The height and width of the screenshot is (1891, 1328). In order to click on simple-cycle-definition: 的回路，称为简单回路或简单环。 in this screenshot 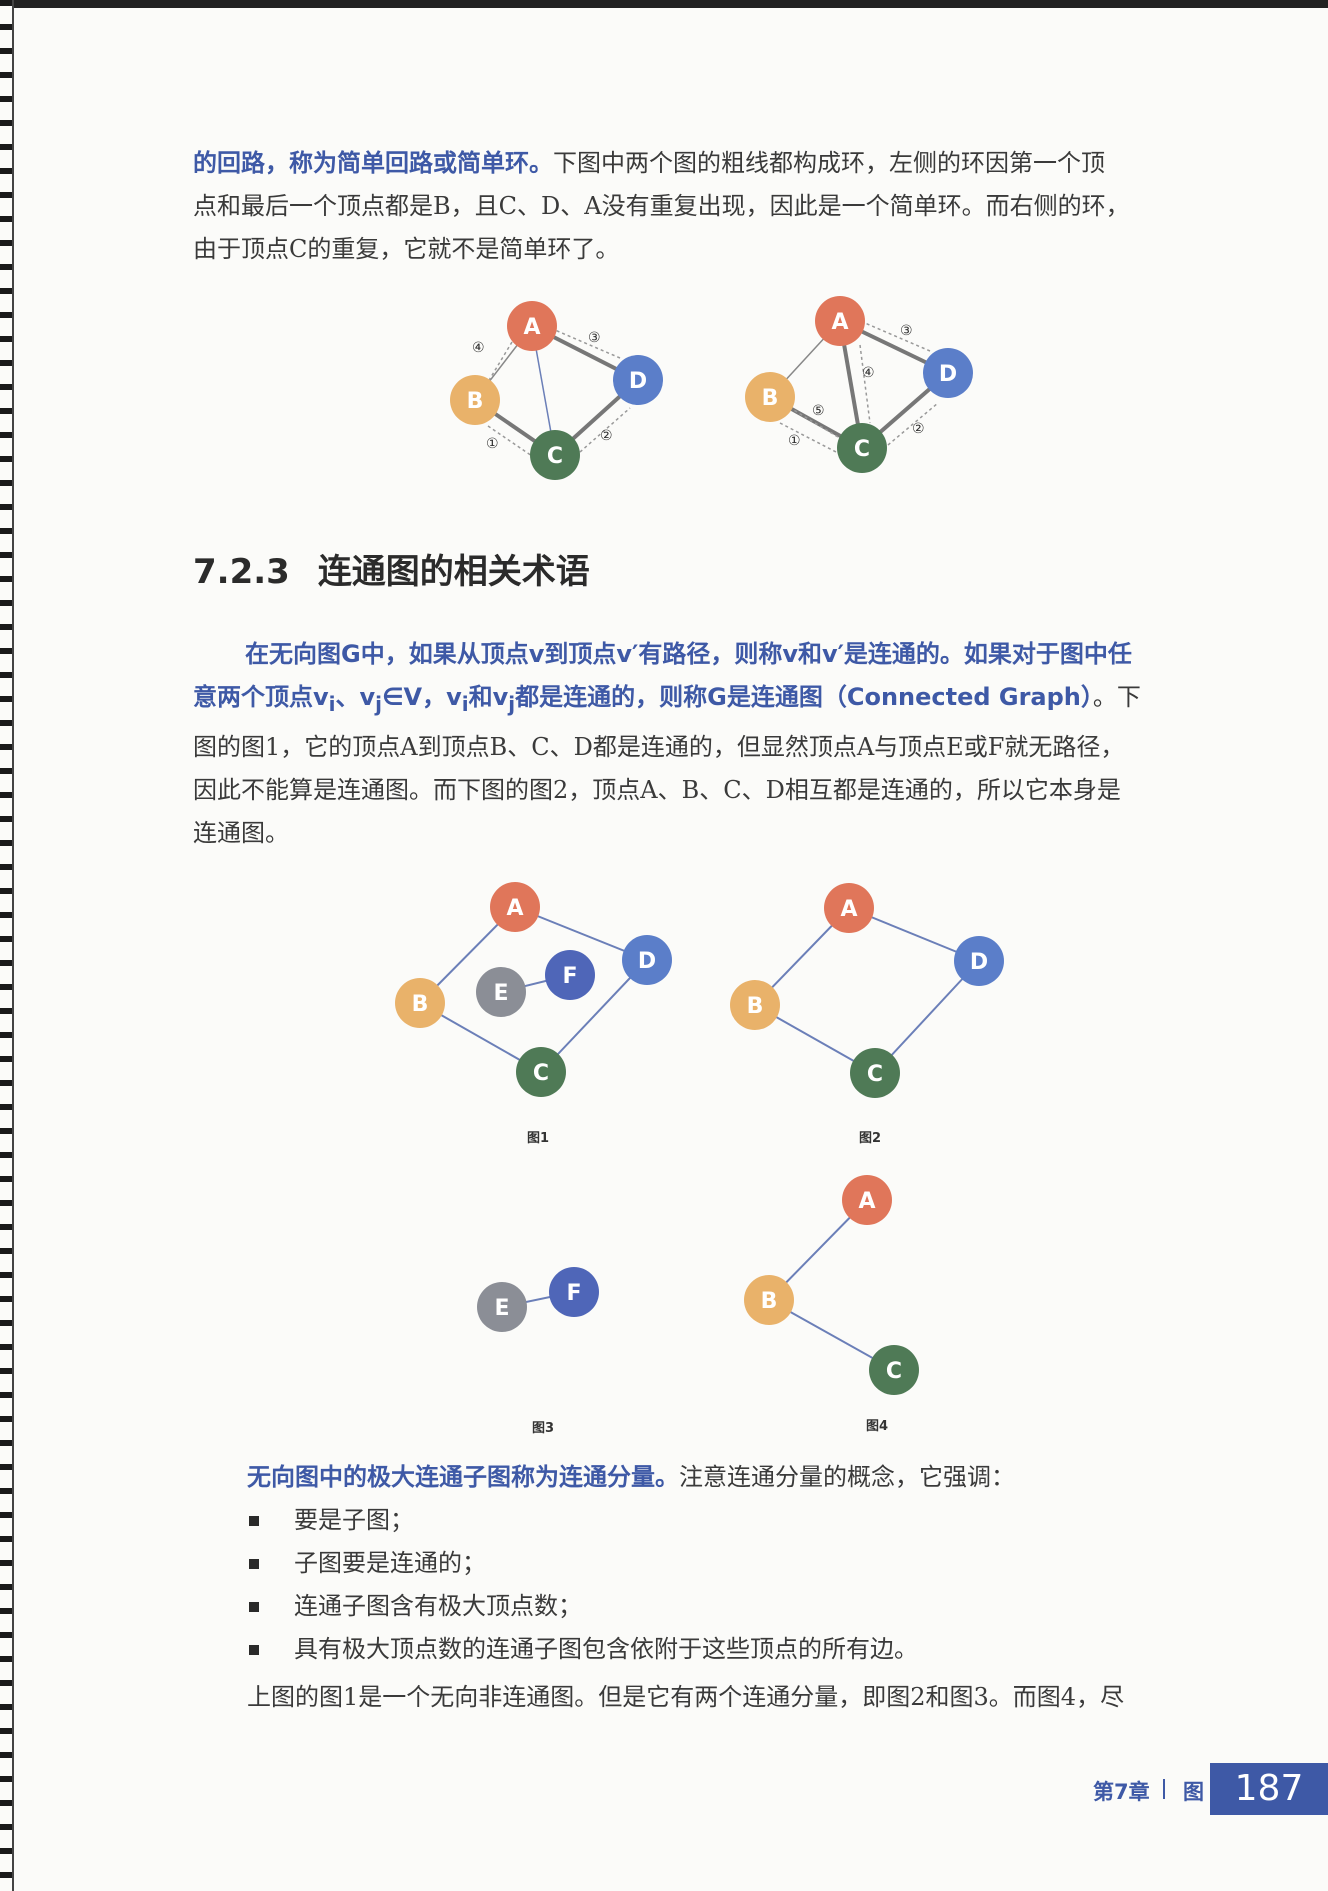, I will do `click(373, 163)`.